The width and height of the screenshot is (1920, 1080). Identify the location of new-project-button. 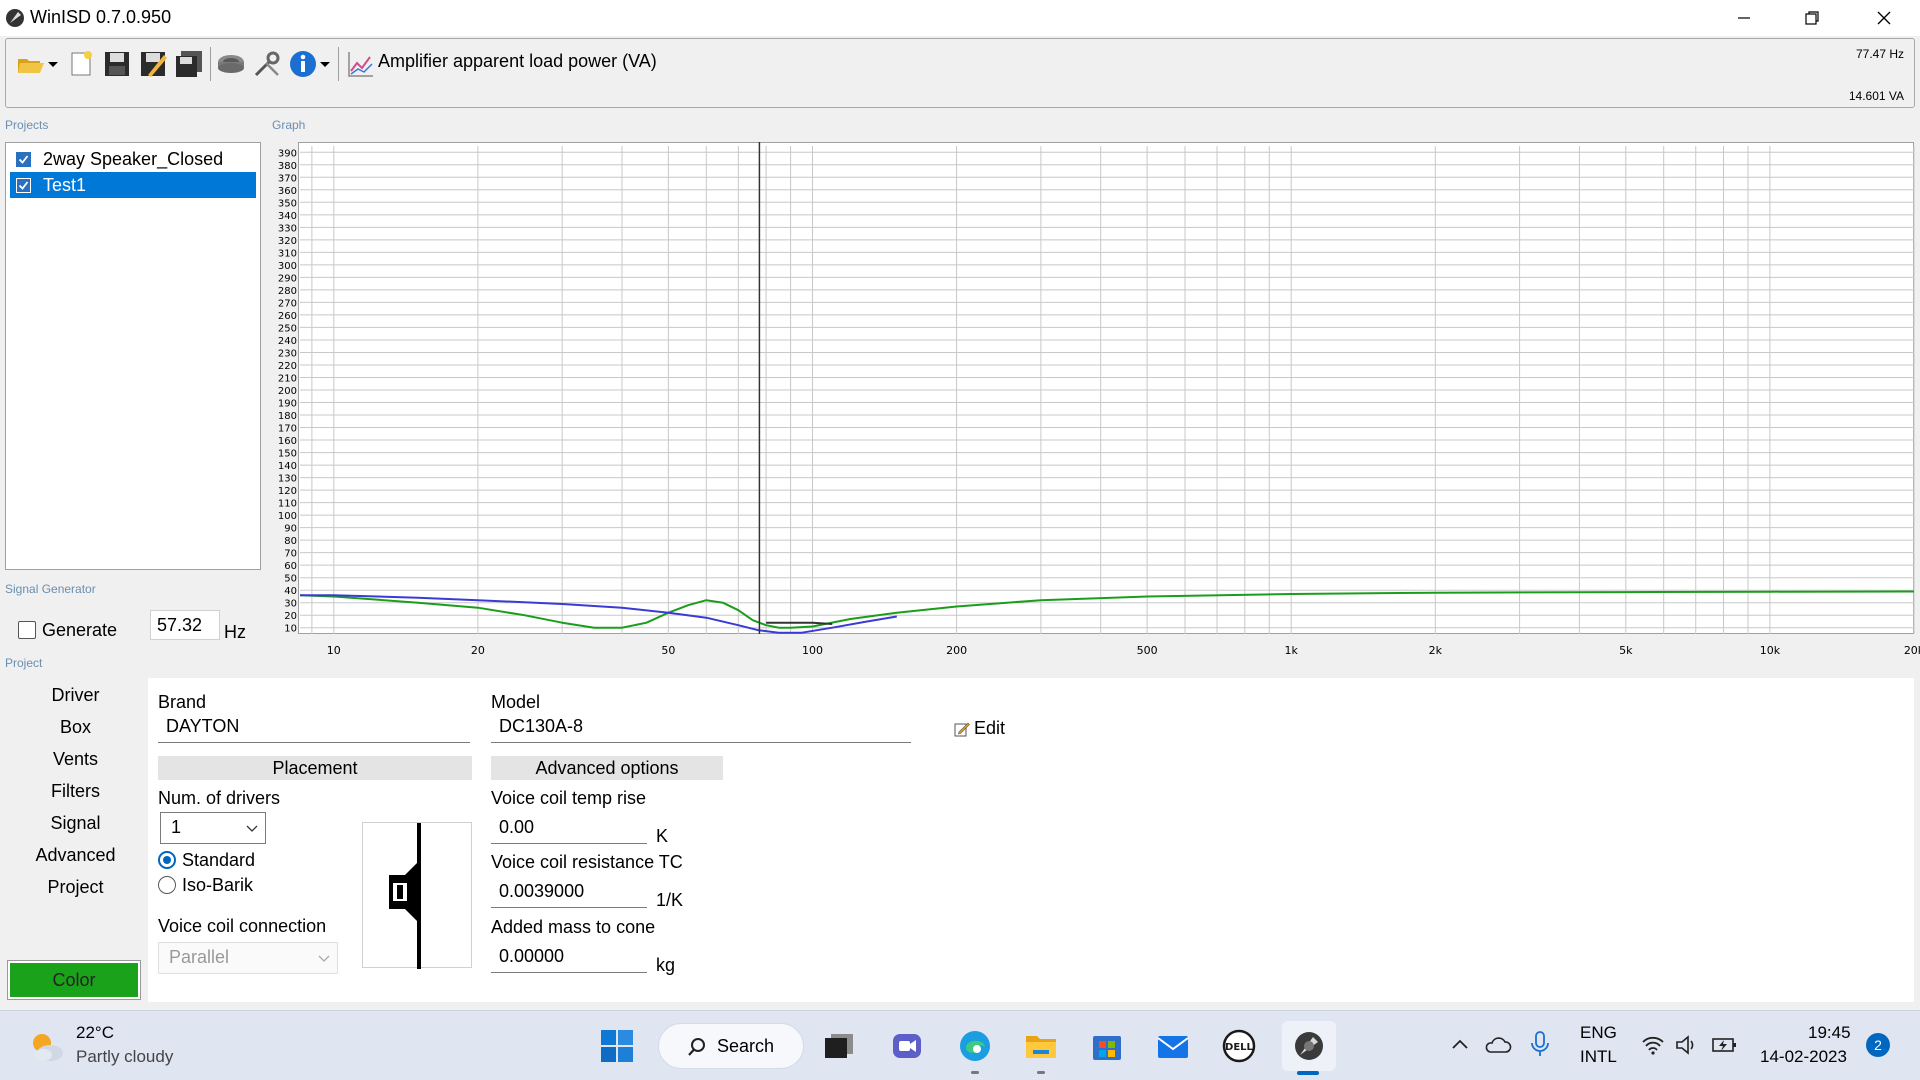
(81, 64).